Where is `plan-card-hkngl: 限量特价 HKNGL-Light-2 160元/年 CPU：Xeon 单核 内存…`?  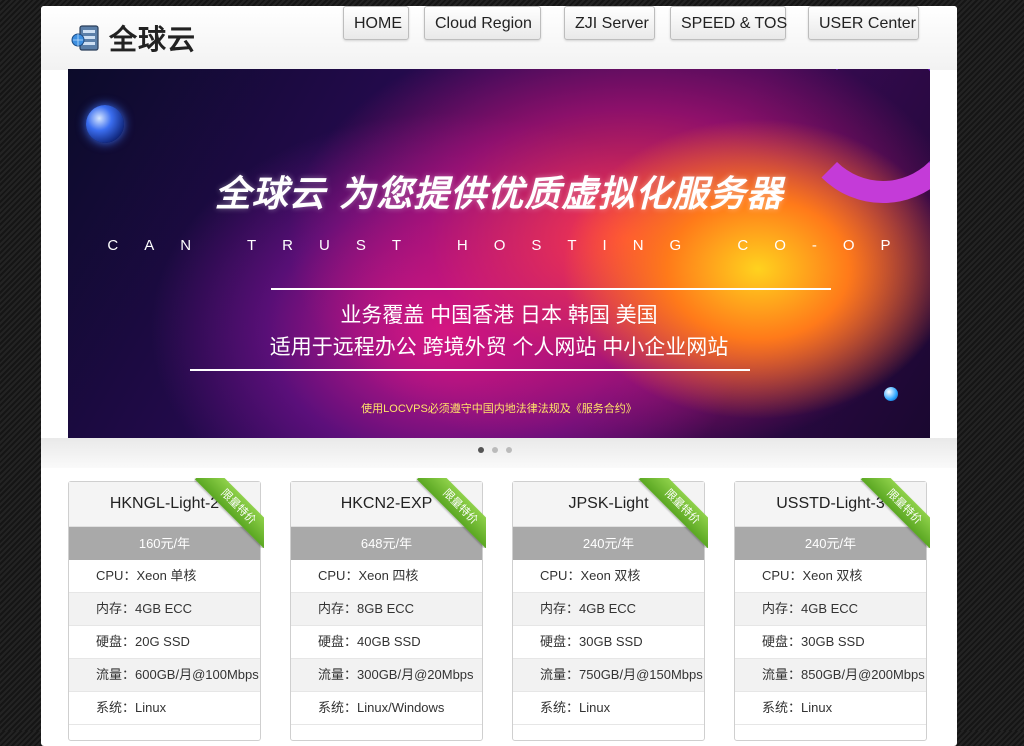
plan-card-hkngl: 限量特价 HKNGL-Light-2 160元/年 CPU：Xeon 单核 内存… is located at coordinates (166, 609).